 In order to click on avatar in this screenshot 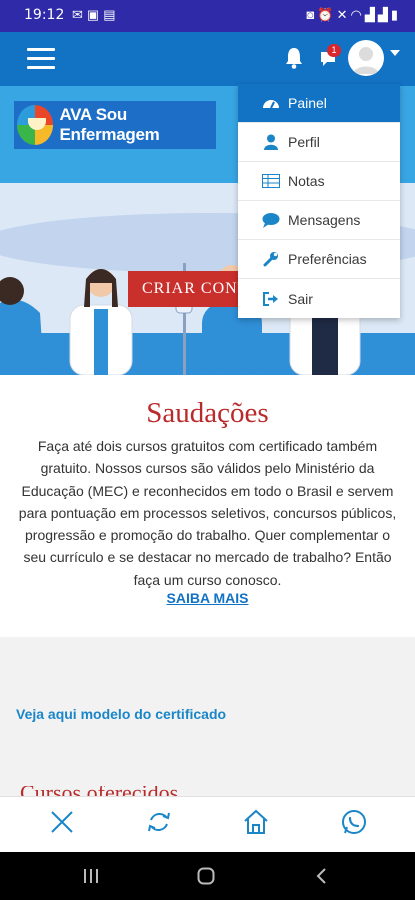, I will do `click(366, 58)`.